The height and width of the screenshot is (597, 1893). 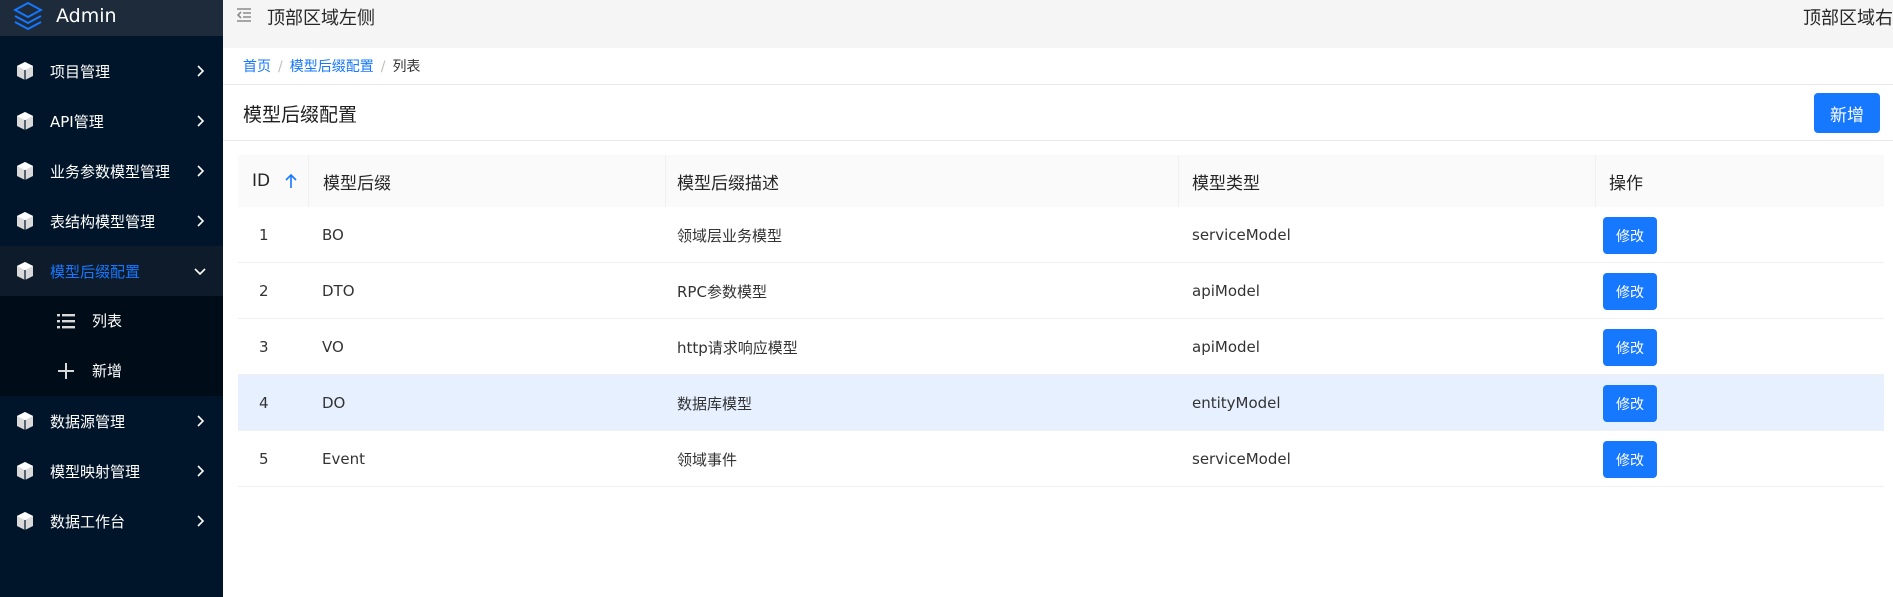 What do you see at coordinates (730, 235) in the screenshot?
I see `cell-description: 领域层业务模型` at bounding box center [730, 235].